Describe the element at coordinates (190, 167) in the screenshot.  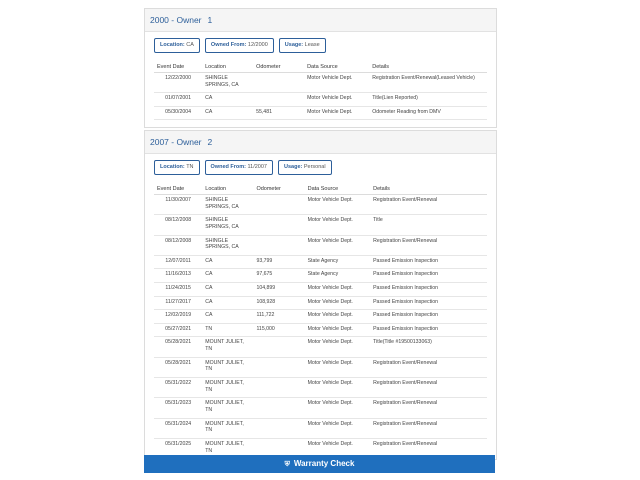
I see `chip-value: TN` at that location.